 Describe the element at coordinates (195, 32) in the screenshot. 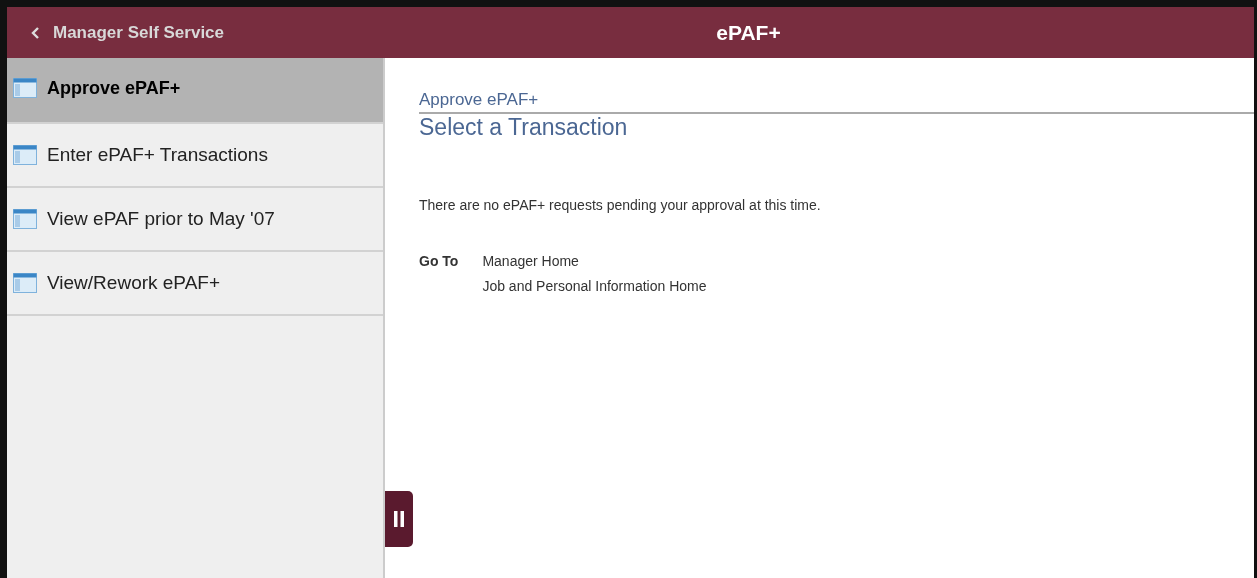

I see `back-button: Manager Self Service` at that location.